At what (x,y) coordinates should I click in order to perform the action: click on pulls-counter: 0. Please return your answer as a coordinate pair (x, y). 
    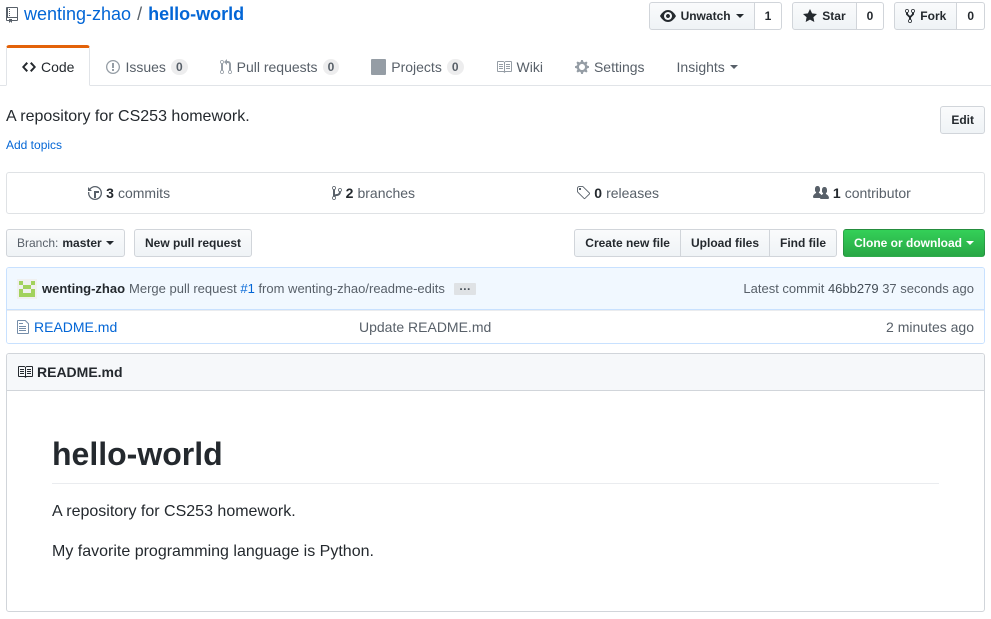
    Looking at the image, I should click on (331, 66).